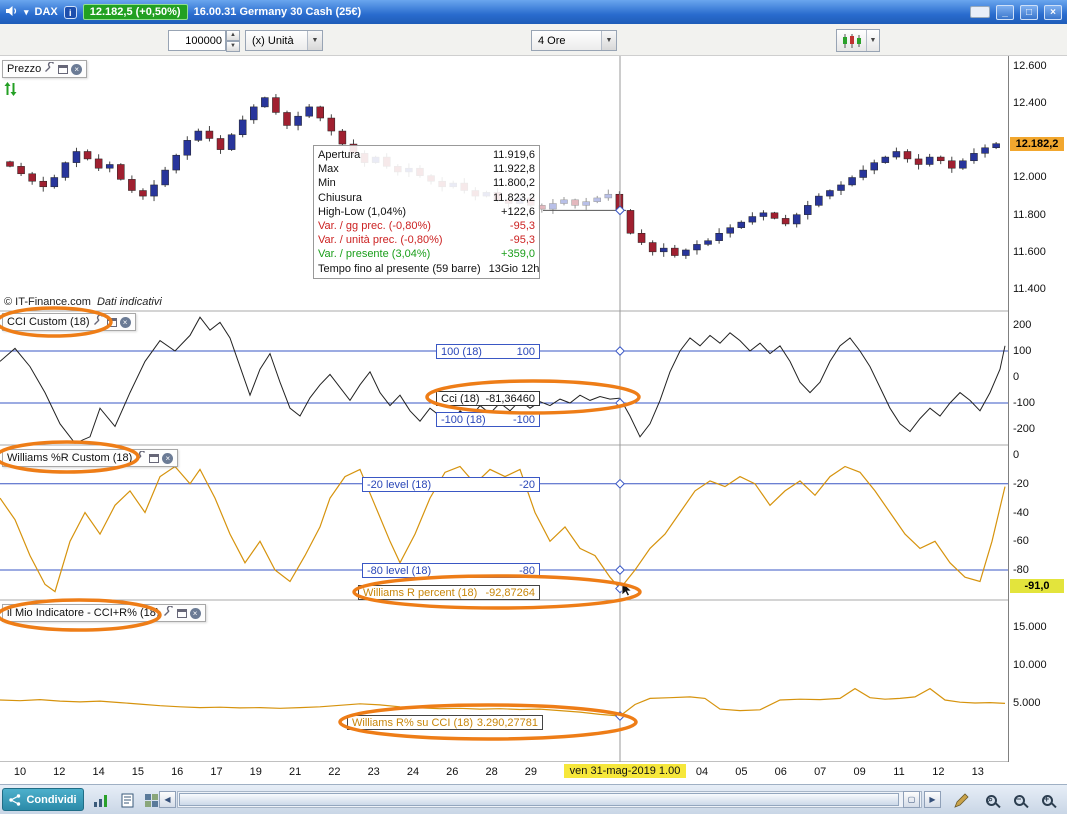 This screenshot has height=814, width=1067. I want to click on time-tick-label: 09, so click(859, 772).